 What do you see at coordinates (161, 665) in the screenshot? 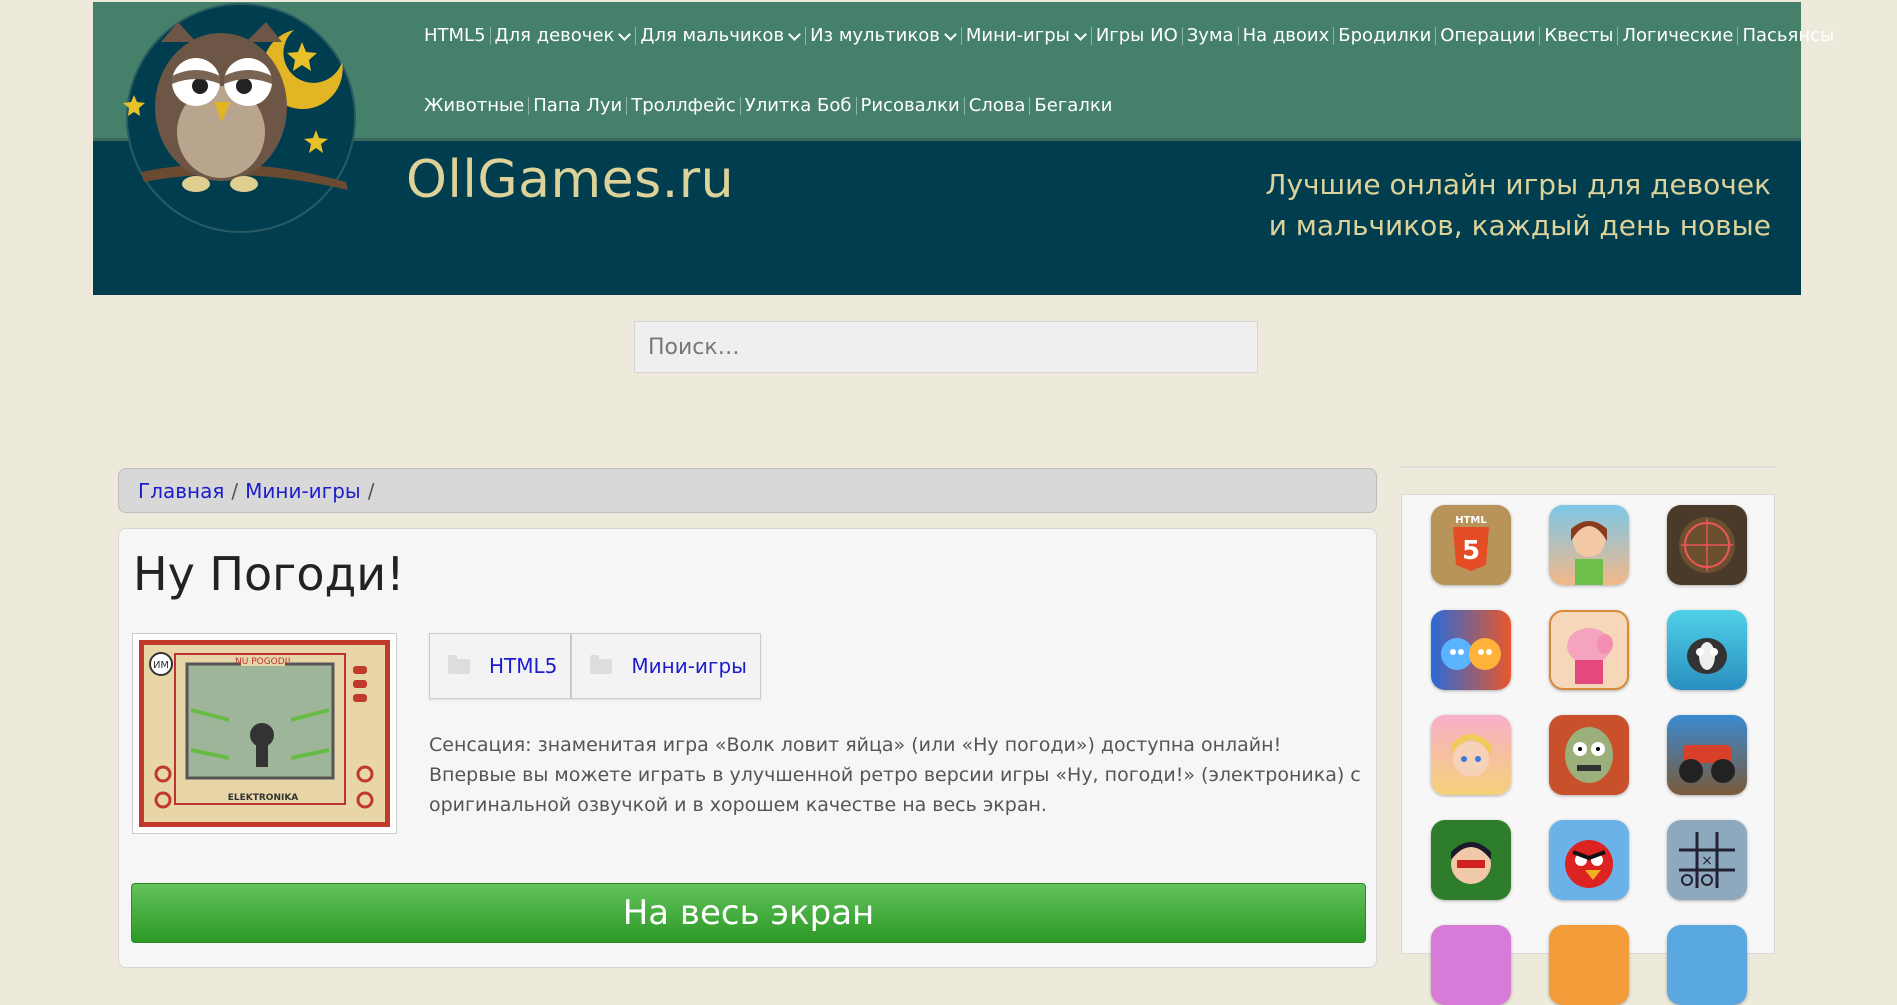
I see `svg-text: ИМ` at bounding box center [161, 665].